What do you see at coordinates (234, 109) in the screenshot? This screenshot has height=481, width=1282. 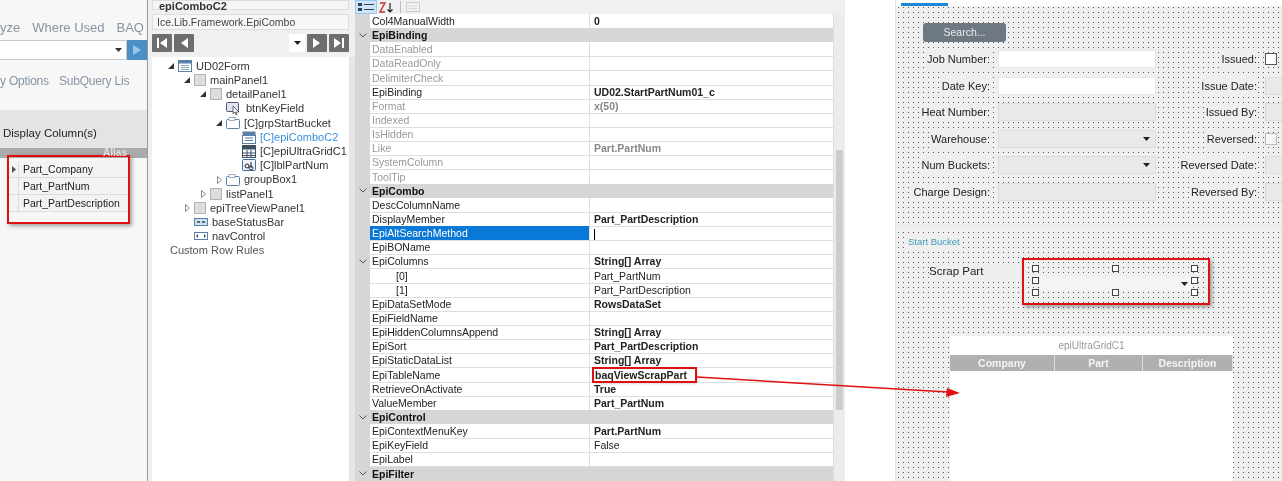 I see `button-cursor-icon` at bounding box center [234, 109].